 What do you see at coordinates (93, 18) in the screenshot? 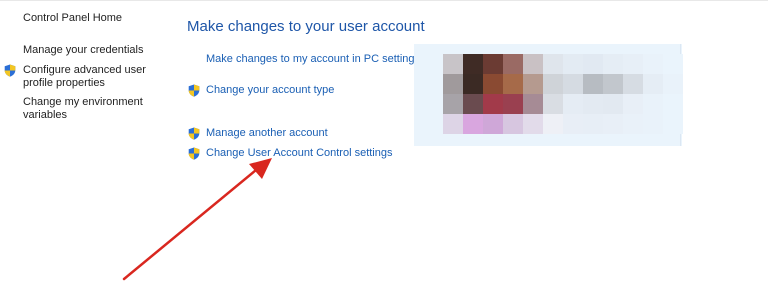
I see `nav-control-panel-home: Control Panel Home` at bounding box center [93, 18].